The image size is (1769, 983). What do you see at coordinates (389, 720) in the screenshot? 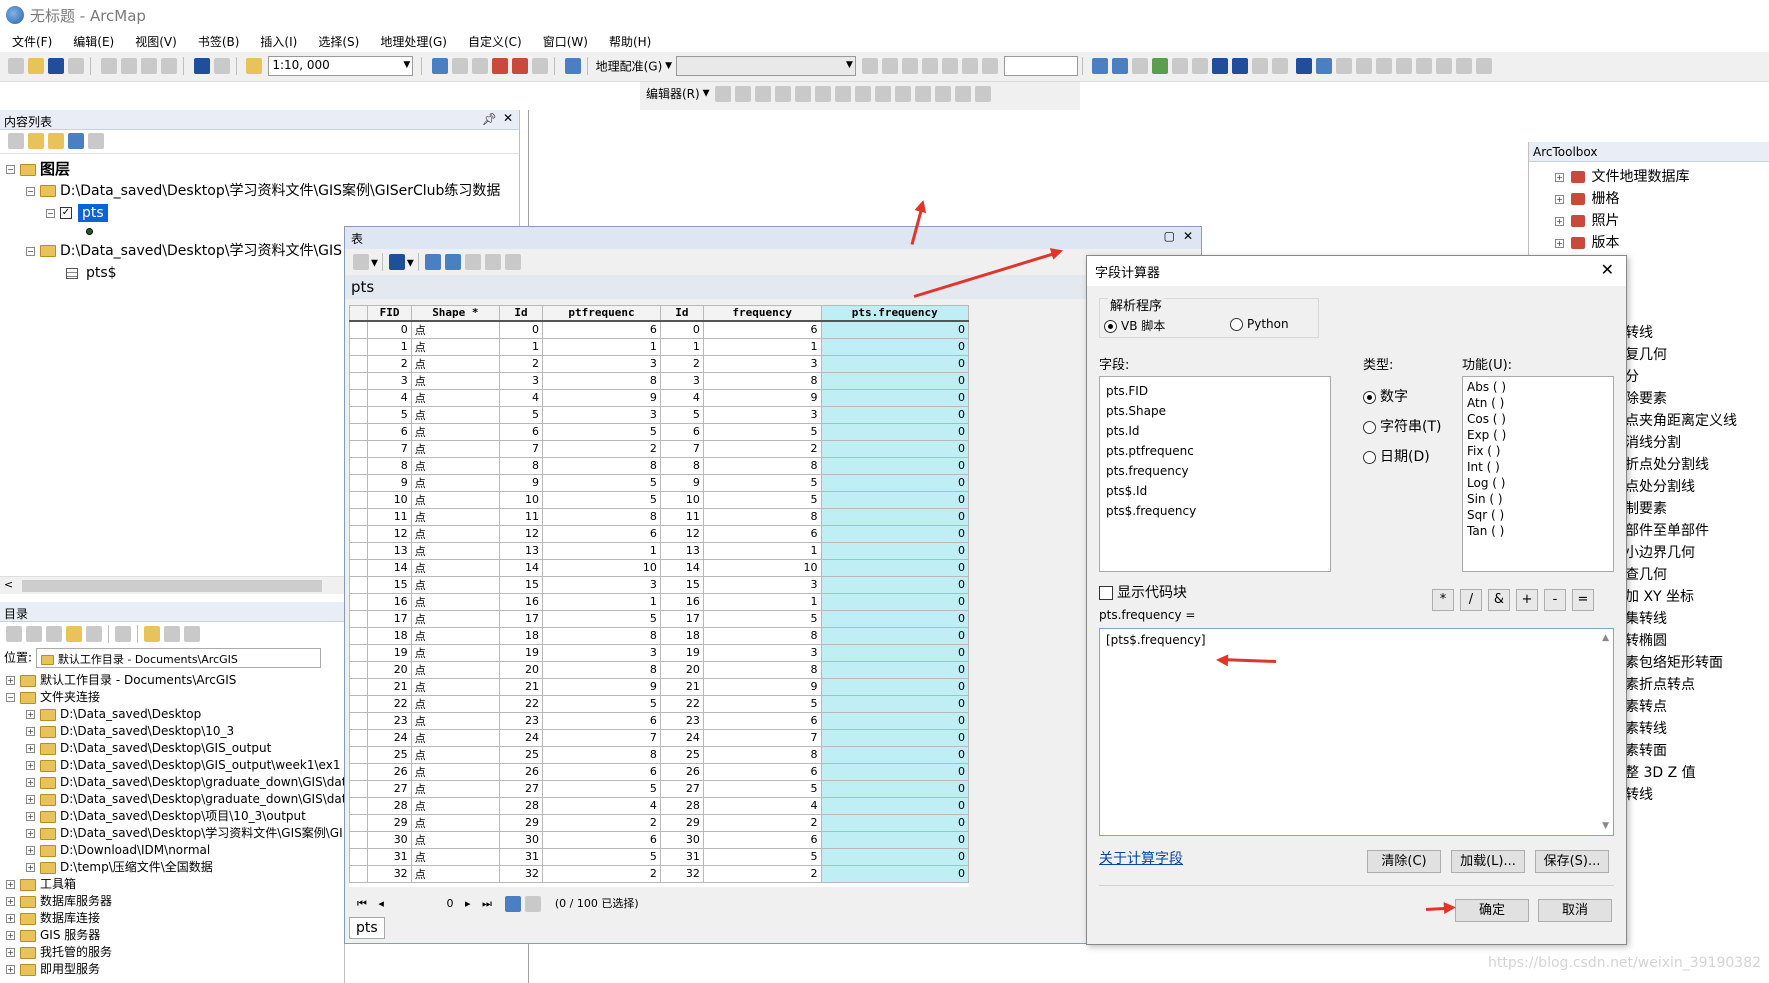
I see `table-cell: 23` at bounding box center [389, 720].